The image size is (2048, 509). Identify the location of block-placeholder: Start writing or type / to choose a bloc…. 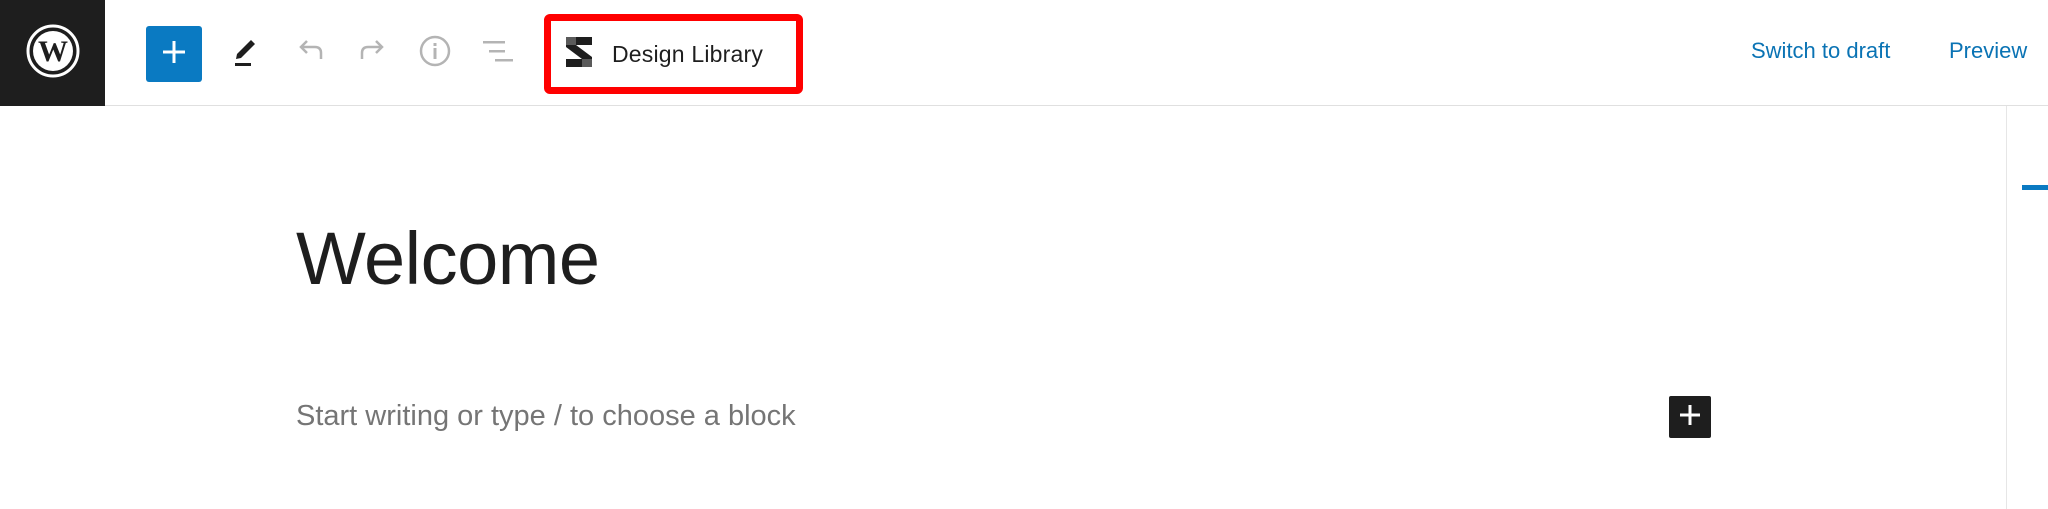
(546, 416).